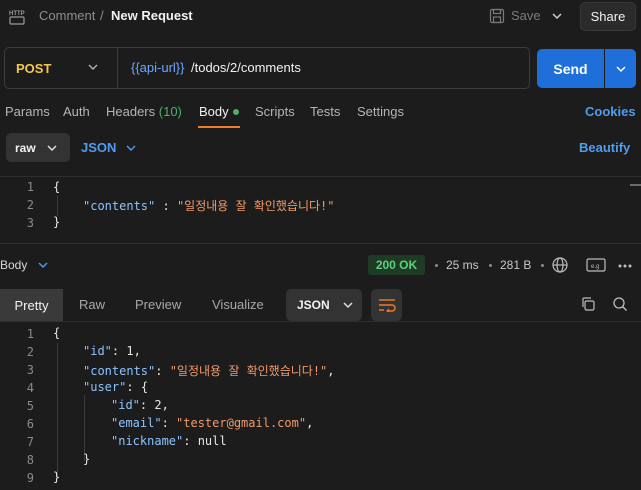  Describe the element at coordinates (560, 266) in the screenshot. I see `globe-icon` at that location.